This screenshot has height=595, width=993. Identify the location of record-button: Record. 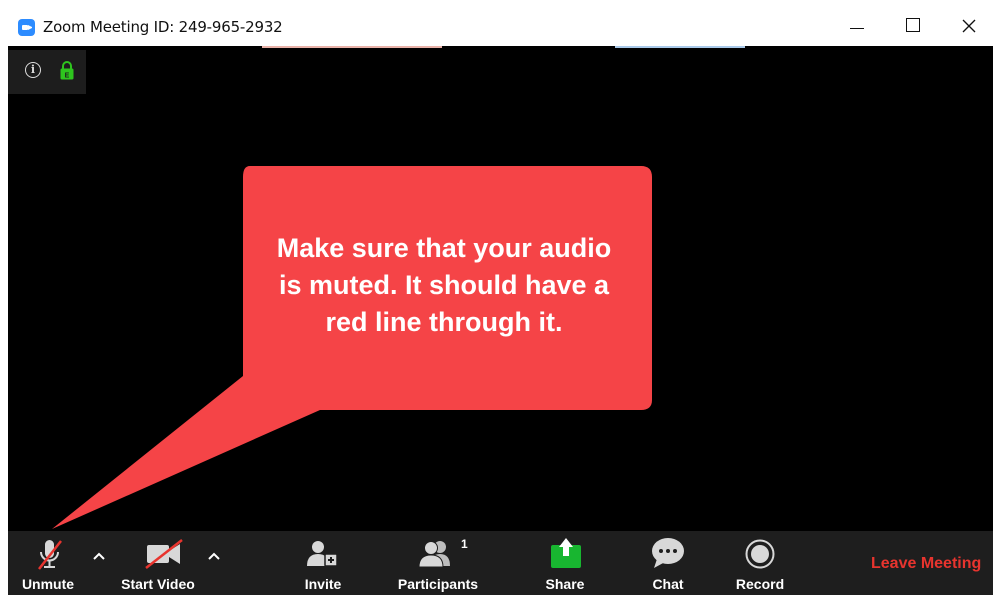
(760, 563).